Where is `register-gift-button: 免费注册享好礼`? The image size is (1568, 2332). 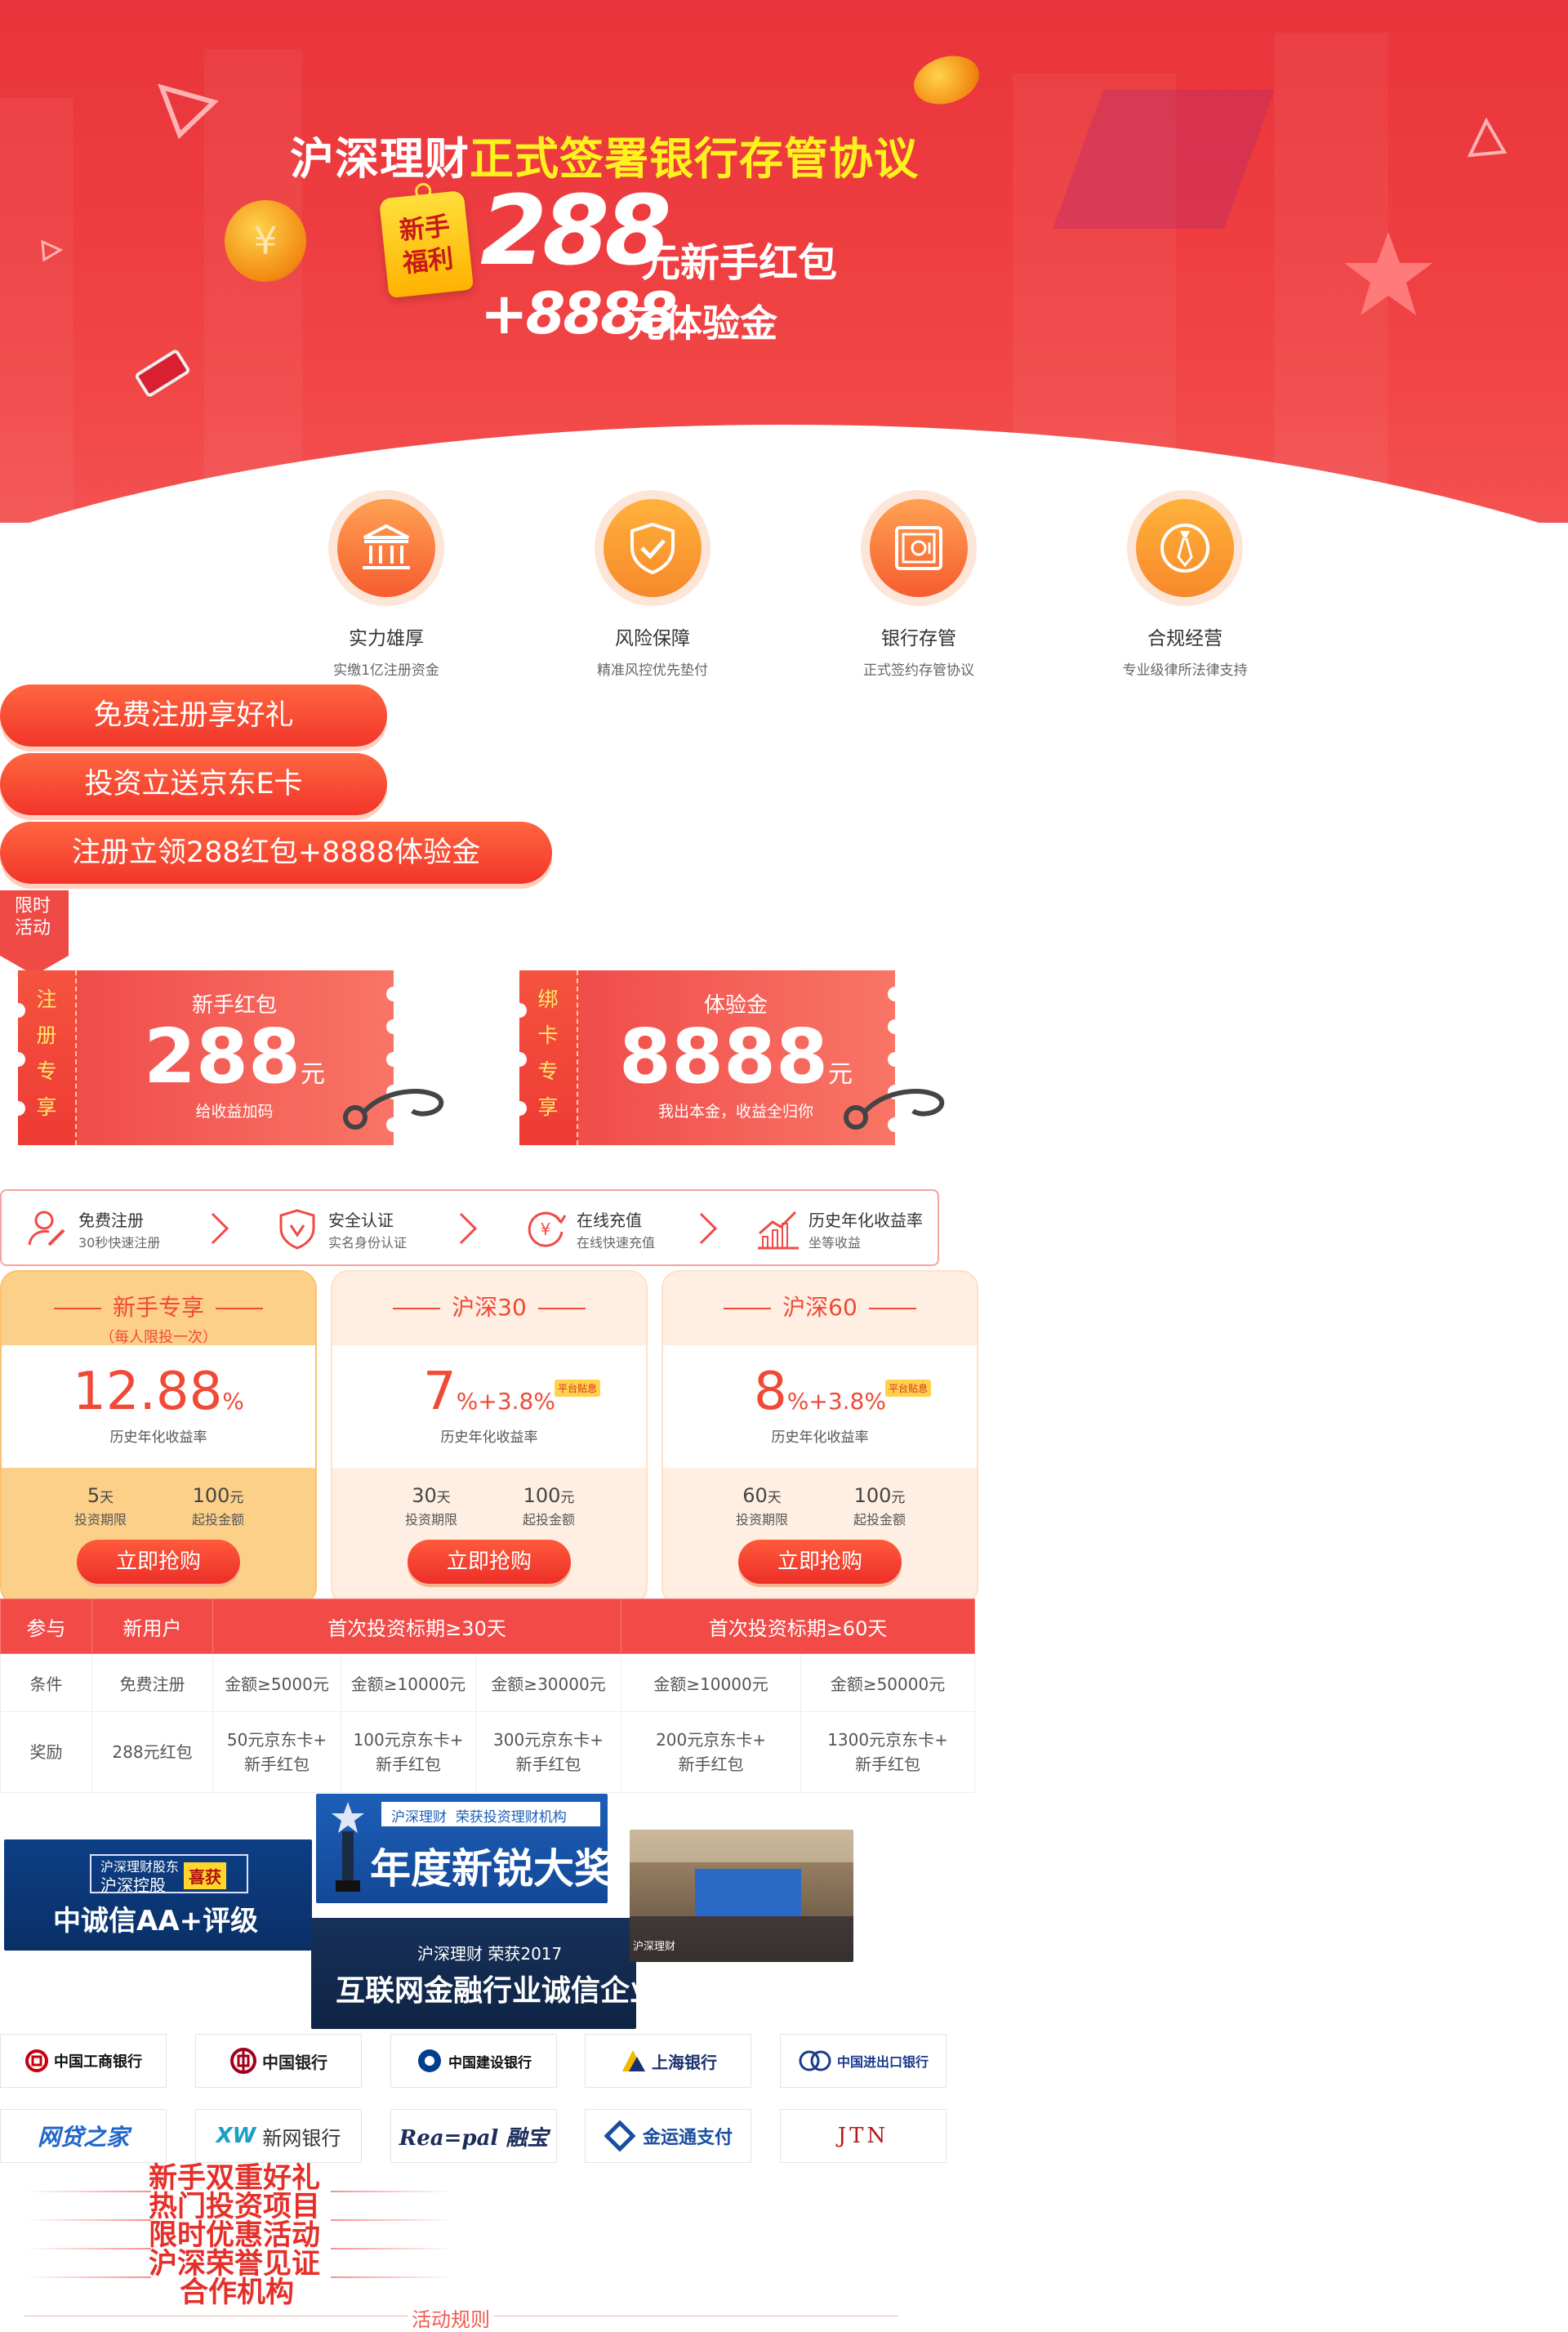
register-gift-button: 免费注册享好礼 is located at coordinates (193, 715).